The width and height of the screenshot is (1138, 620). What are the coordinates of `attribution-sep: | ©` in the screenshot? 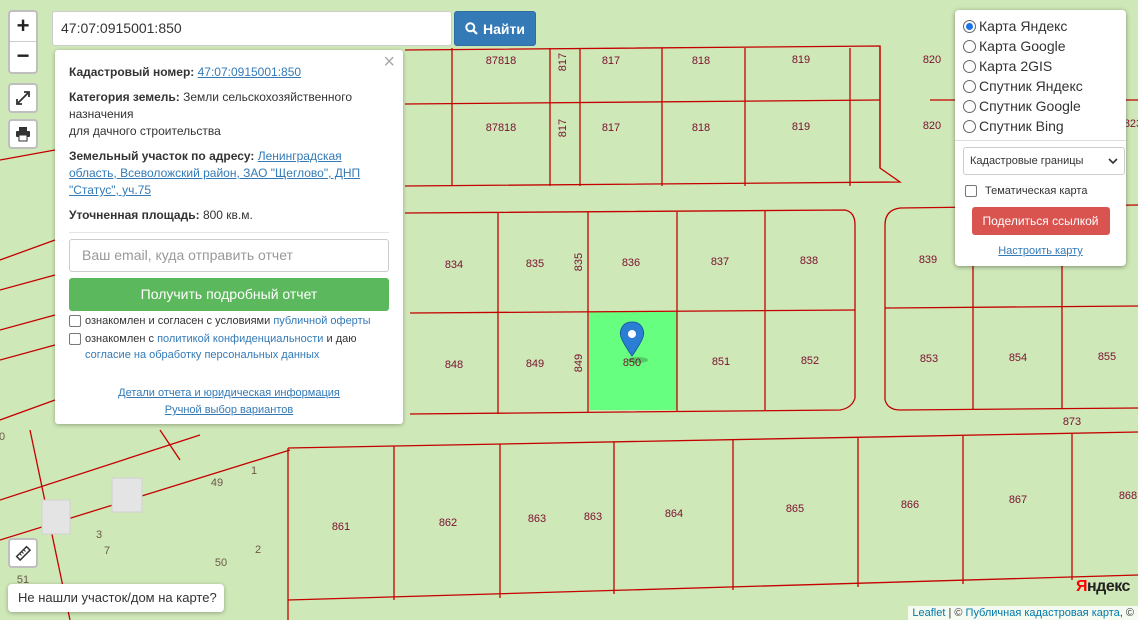 It's located at (955, 613).